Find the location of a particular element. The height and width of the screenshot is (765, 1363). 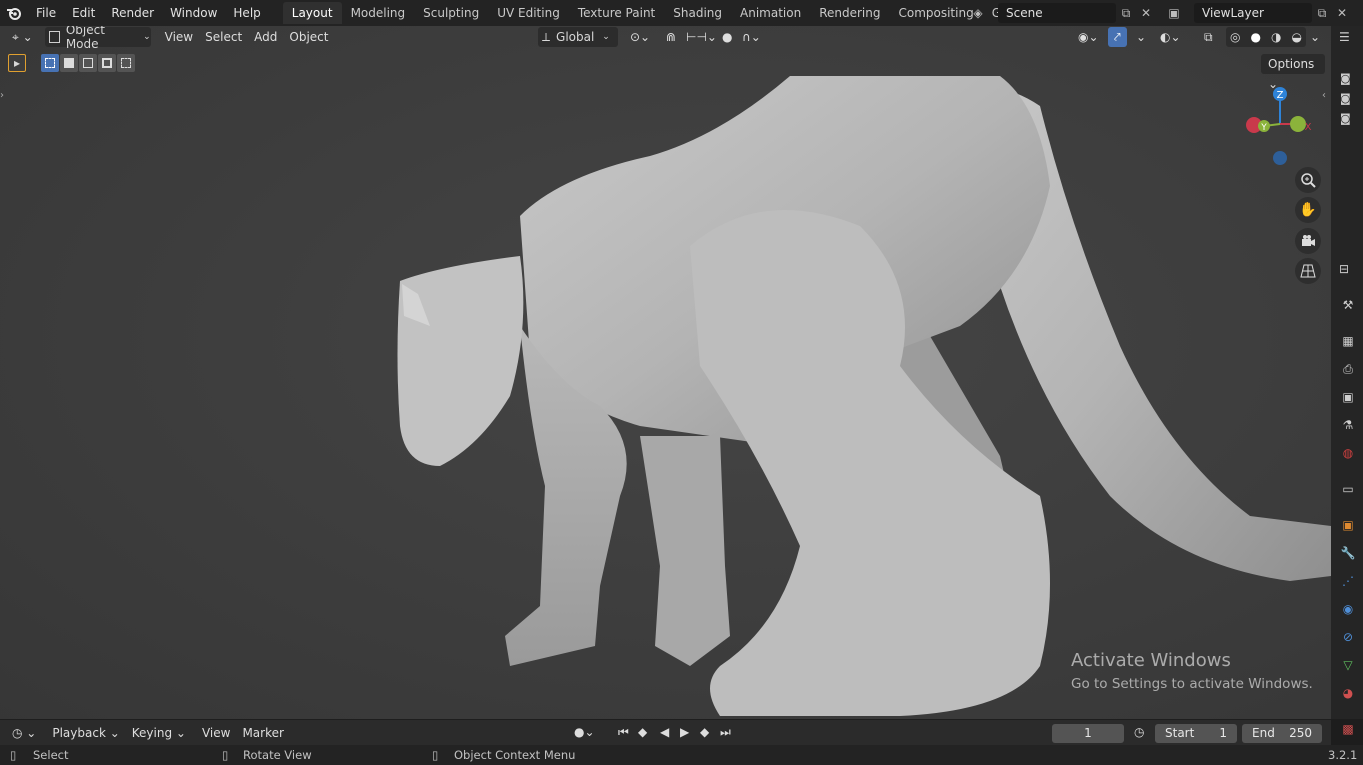

mode-extend-icon is located at coordinates (69, 63).